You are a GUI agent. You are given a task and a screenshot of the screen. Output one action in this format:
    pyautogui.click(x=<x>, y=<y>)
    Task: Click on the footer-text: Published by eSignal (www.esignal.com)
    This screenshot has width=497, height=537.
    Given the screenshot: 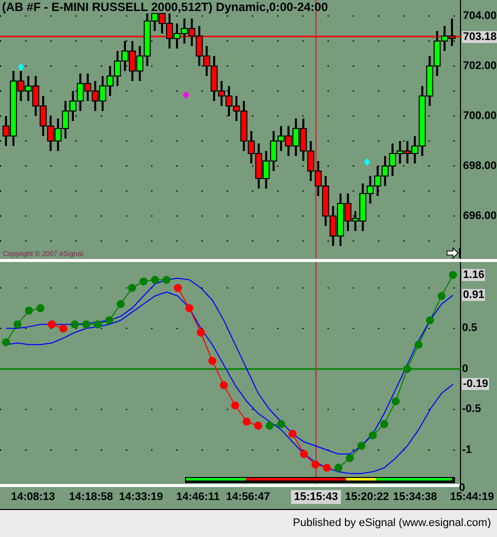 What is the action you would take?
    pyautogui.click(x=391, y=524)
    